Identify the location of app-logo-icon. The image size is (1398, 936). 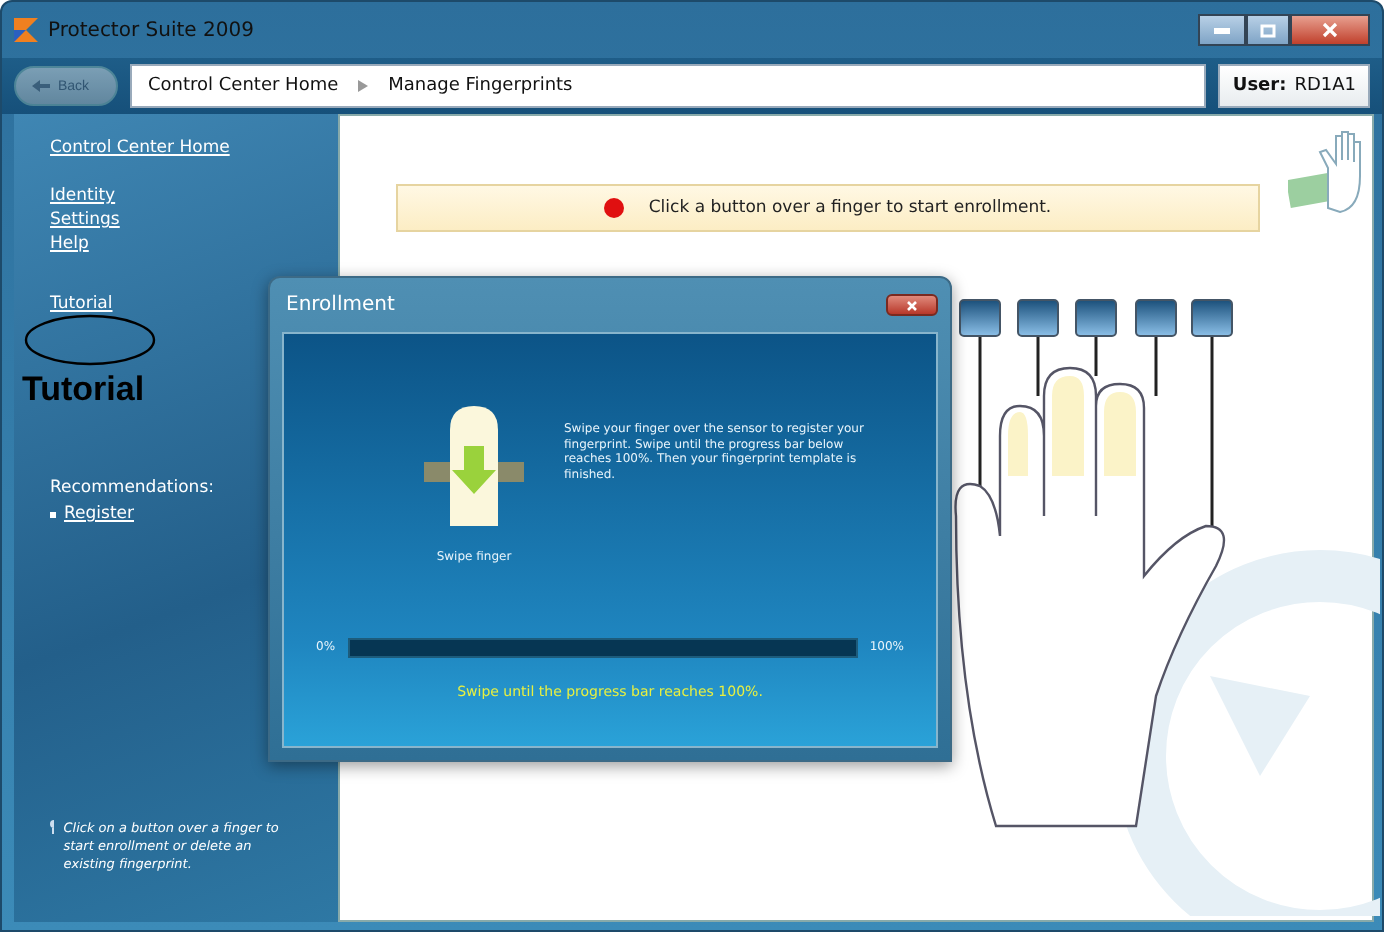
(26, 30).